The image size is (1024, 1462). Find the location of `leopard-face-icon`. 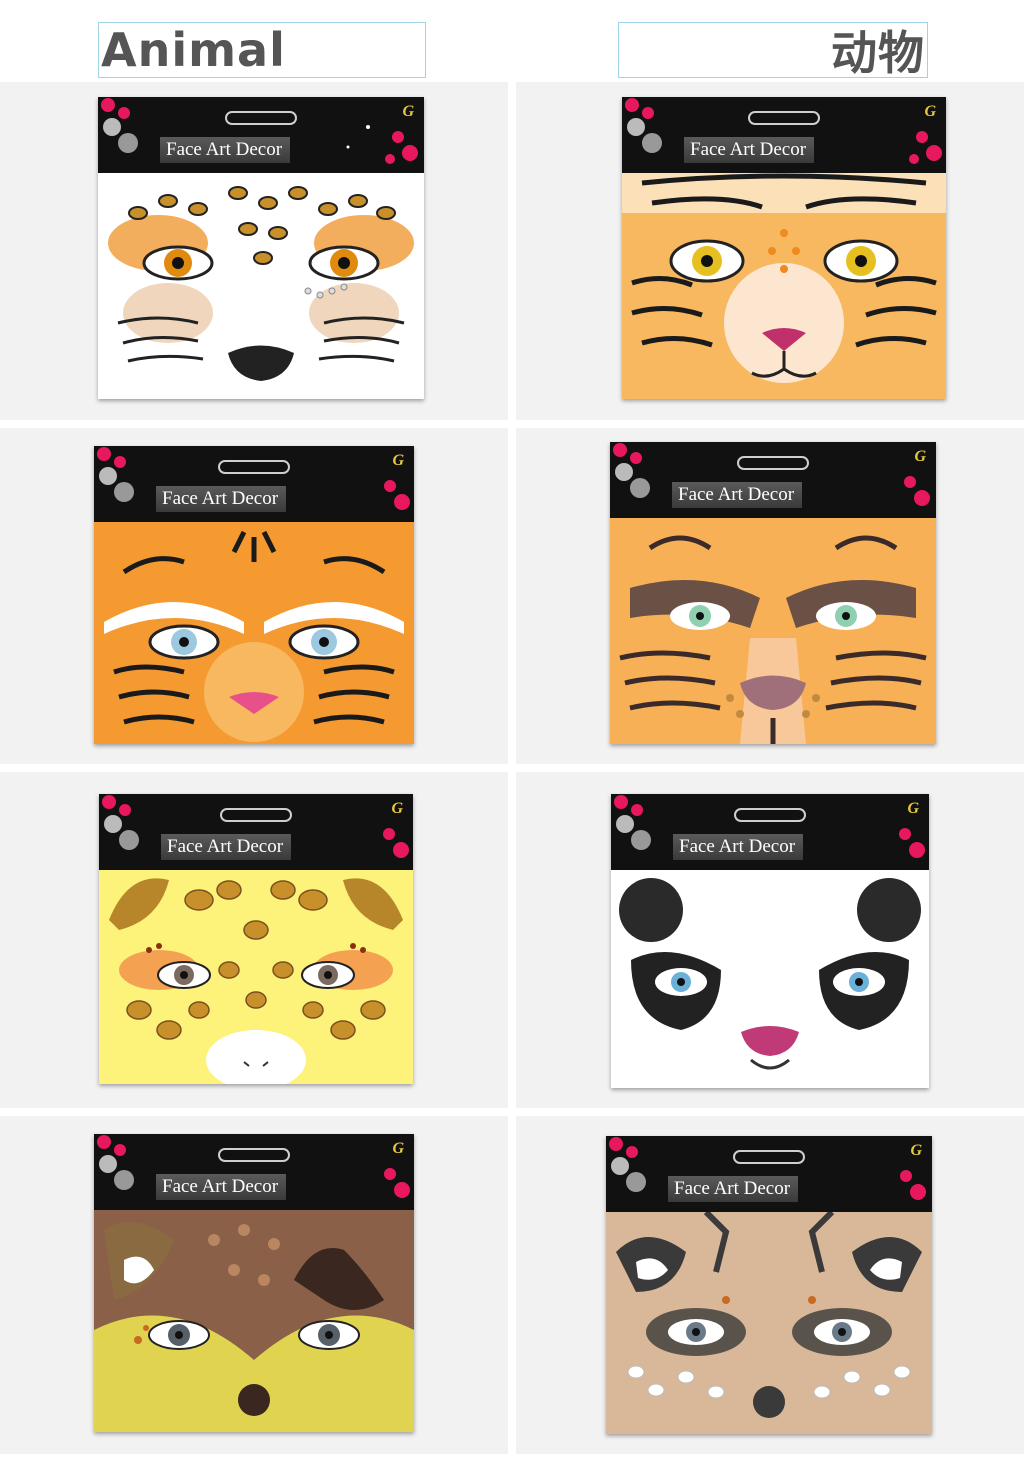

leopard-face-icon is located at coordinates (261, 286).